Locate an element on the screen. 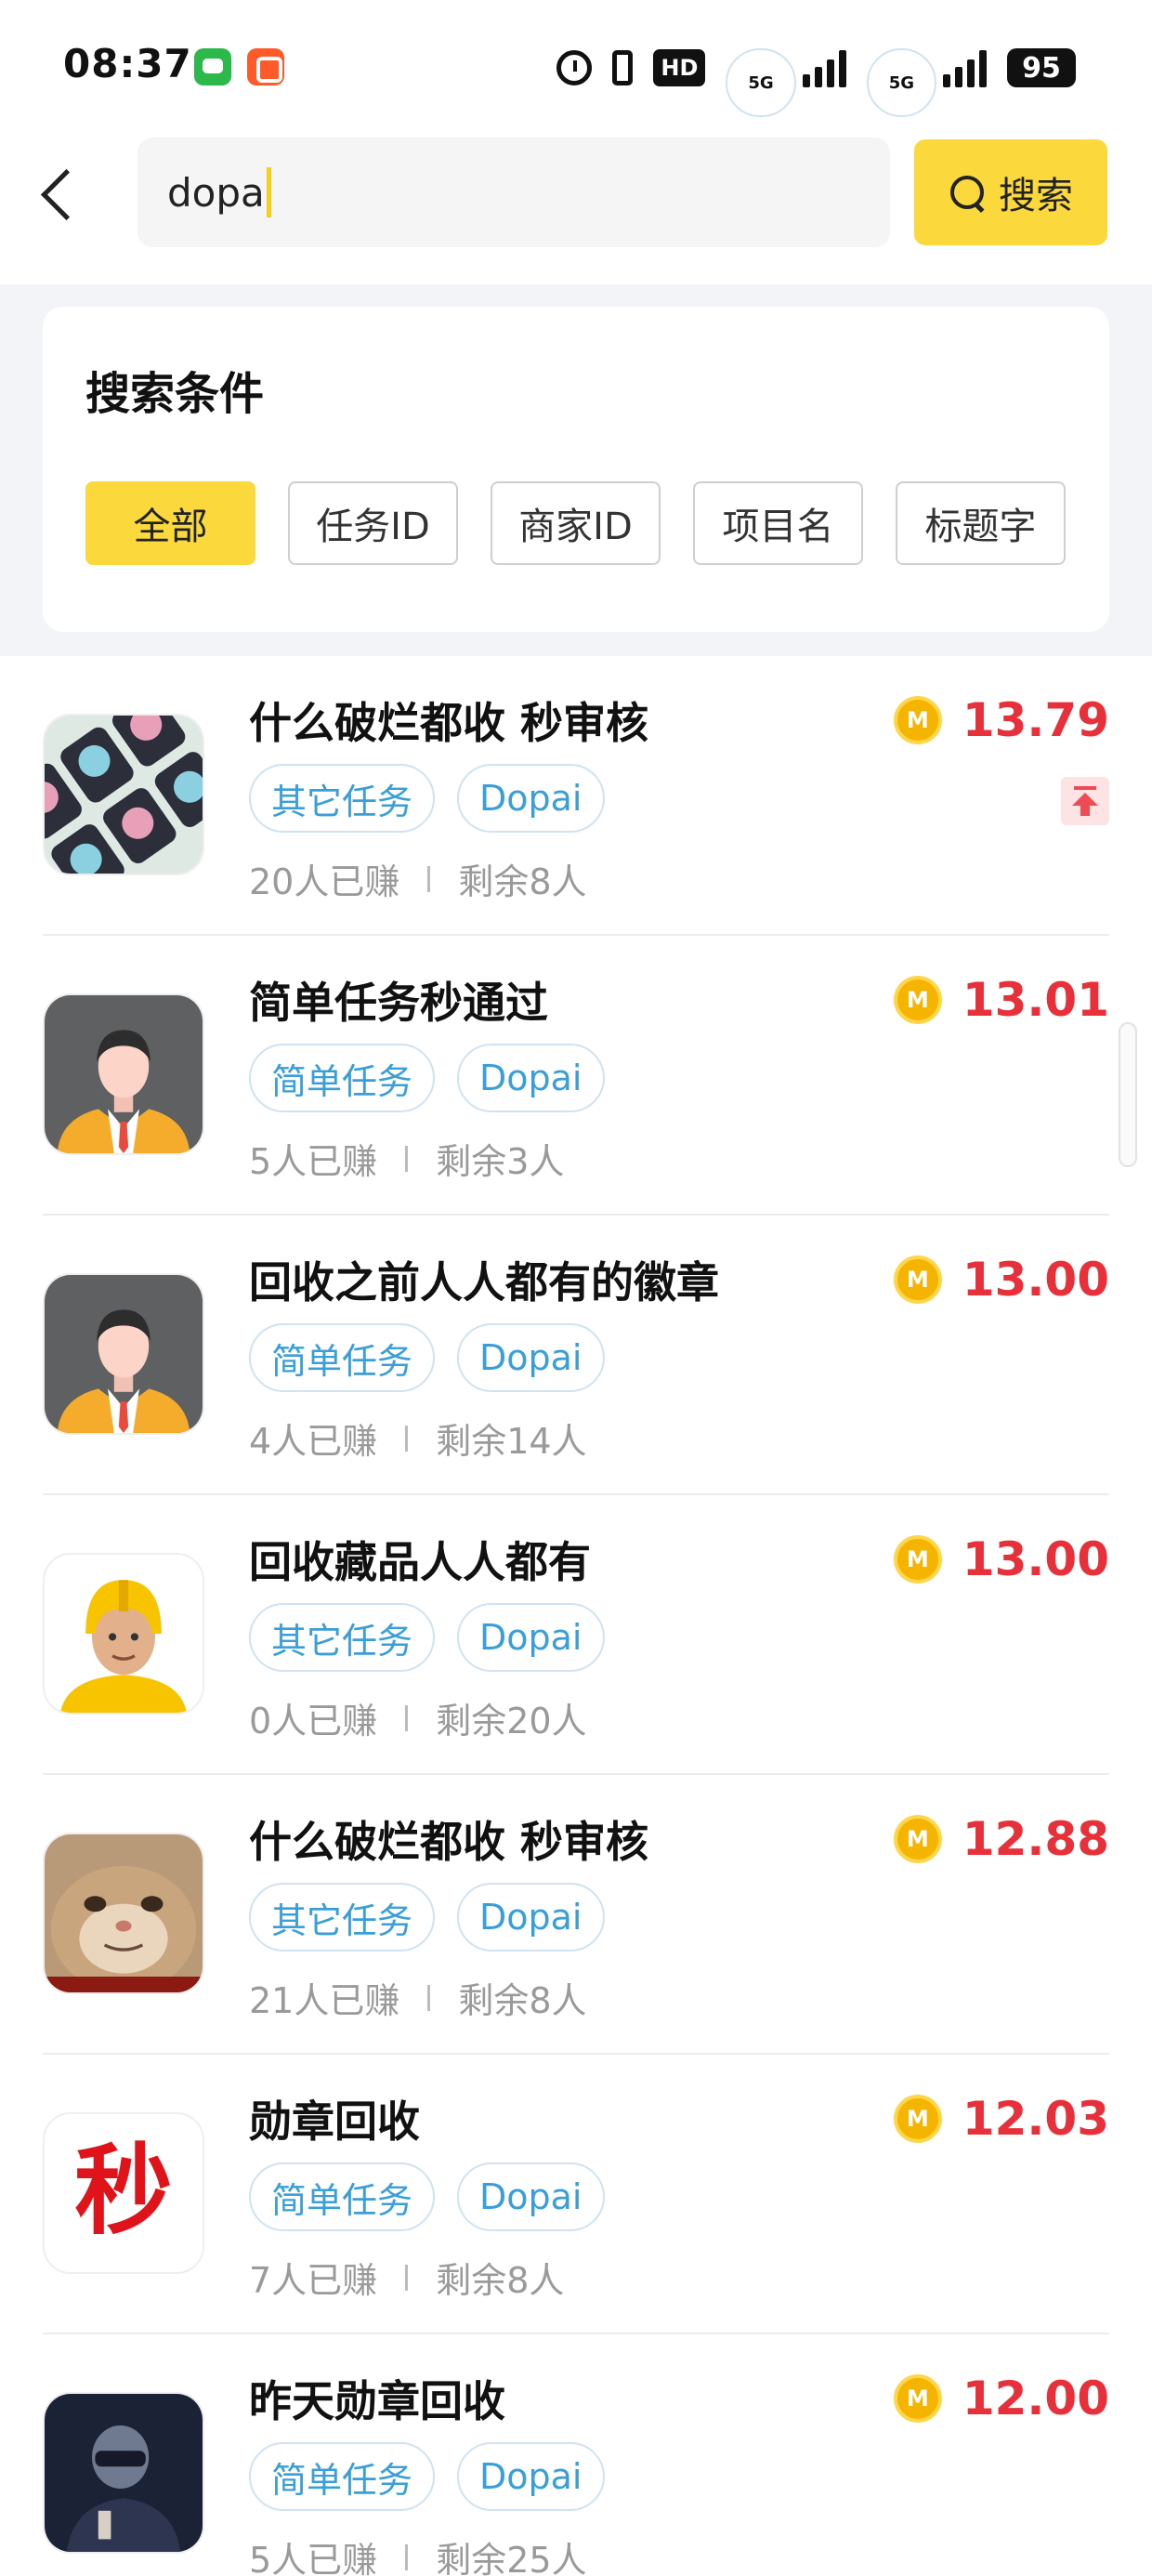  alarm-icon is located at coordinates (574, 67).